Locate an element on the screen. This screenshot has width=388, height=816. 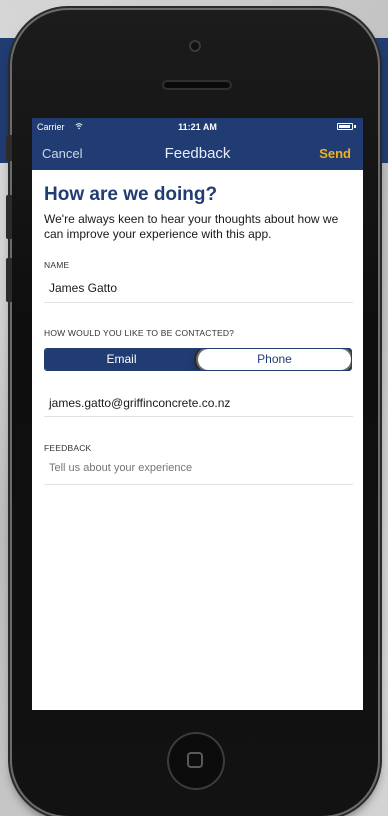
email-field: james.gatto@griffinconcrete.co.nz is located at coordinates (139, 403).